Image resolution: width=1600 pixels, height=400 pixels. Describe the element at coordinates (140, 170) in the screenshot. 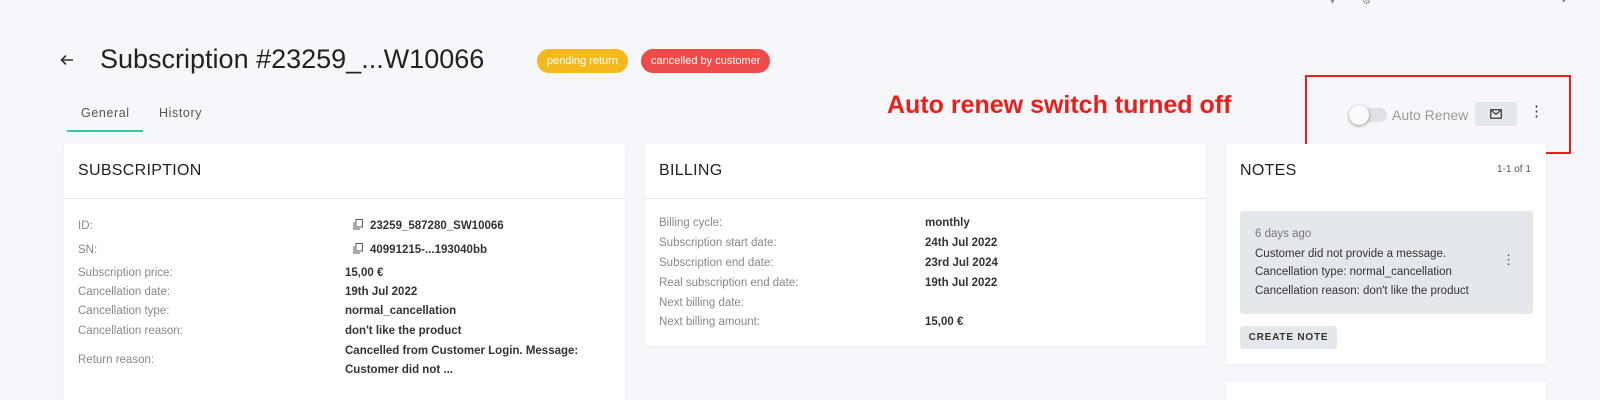

I see `card-title: SUBSCRIPTION` at that location.